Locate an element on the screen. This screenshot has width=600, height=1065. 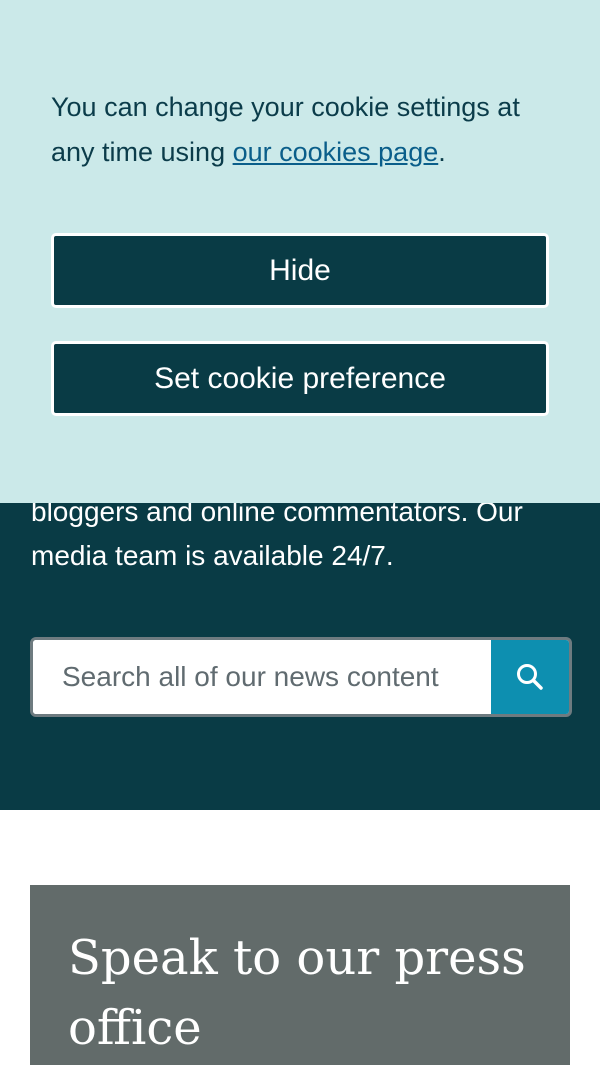
cookies-page-link: our cookies page is located at coordinates (336, 152).